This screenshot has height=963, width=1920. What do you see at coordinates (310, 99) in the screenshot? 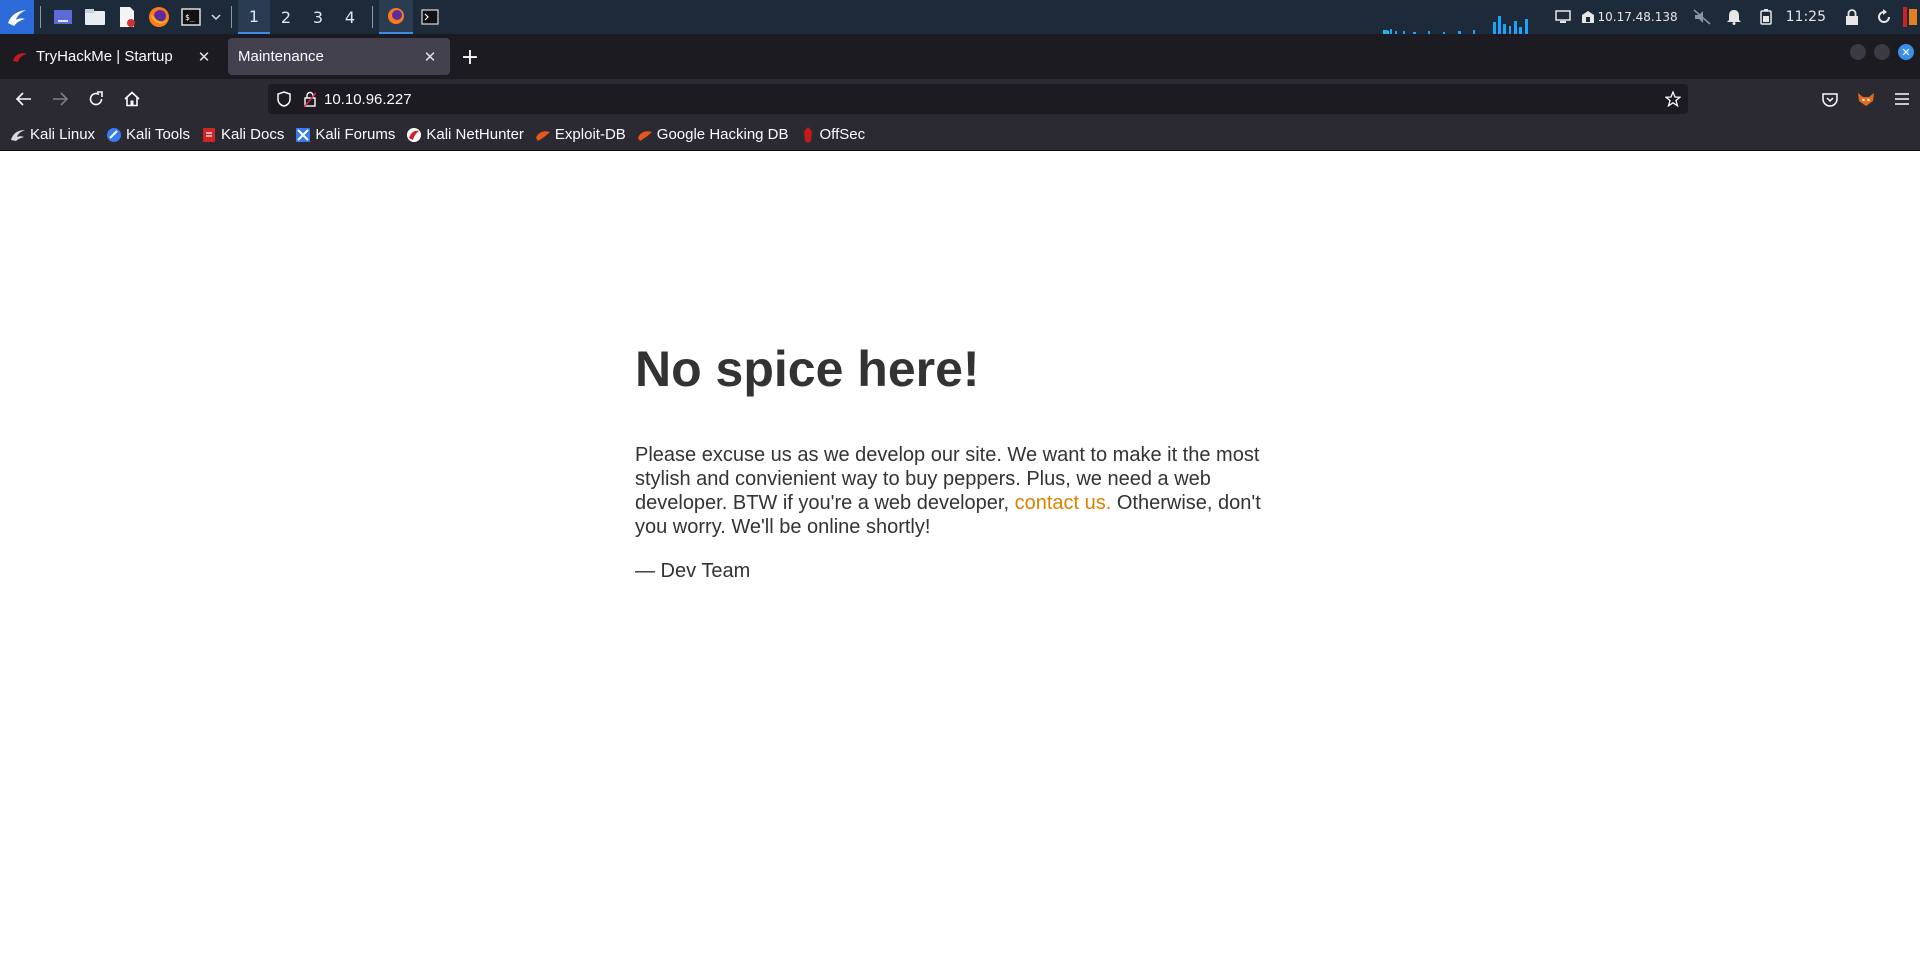
I see `insecure-lock-icon` at bounding box center [310, 99].